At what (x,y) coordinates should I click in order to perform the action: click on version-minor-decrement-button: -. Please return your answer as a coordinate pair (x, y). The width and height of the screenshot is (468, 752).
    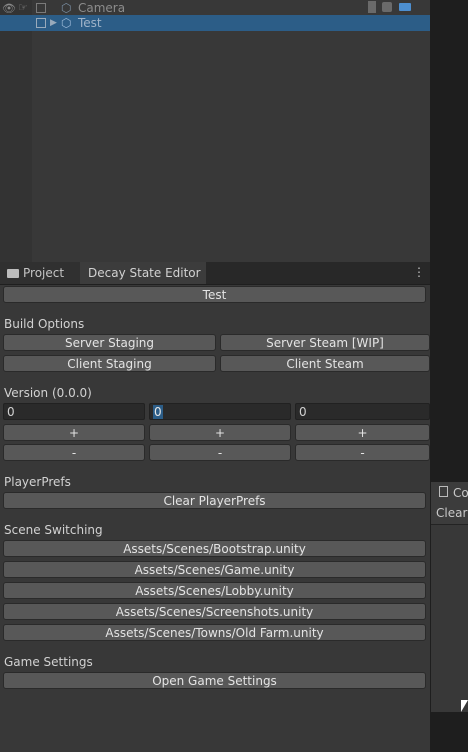
    Looking at the image, I should click on (220, 452).